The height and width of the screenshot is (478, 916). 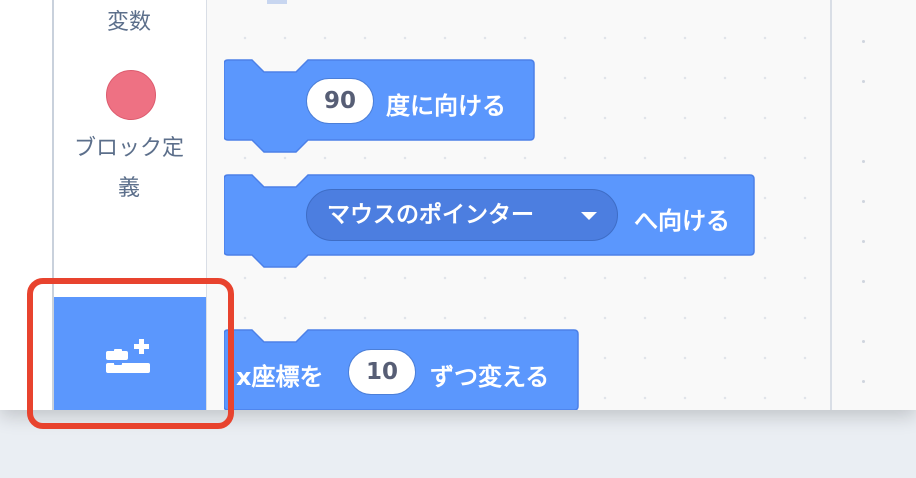 I want to click on point-in-direction-label: 度に向ける, so click(x=446, y=106).